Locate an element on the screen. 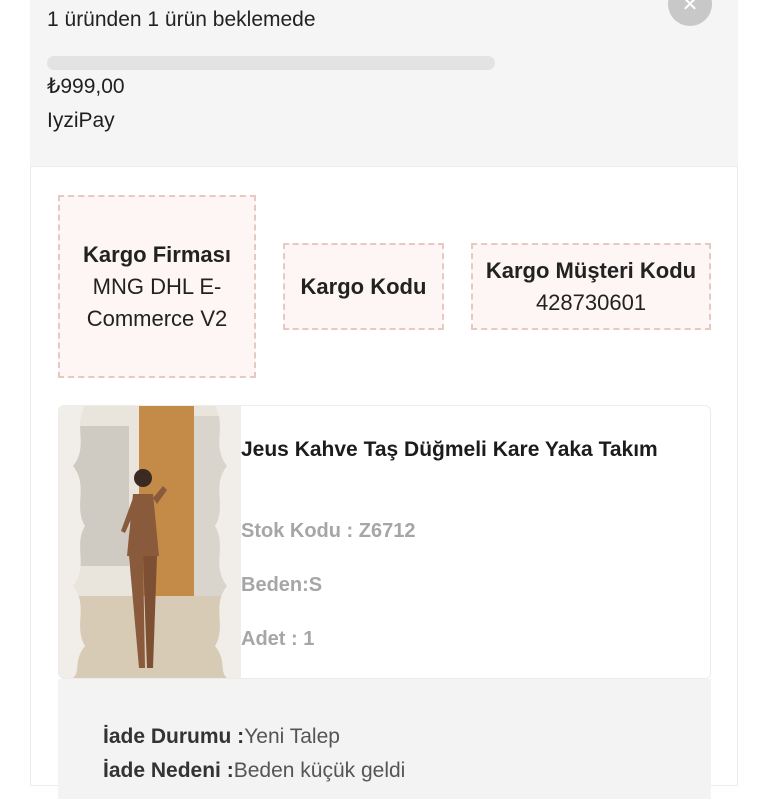 The image size is (768, 799). product-photo-illustration is located at coordinates (150, 542).